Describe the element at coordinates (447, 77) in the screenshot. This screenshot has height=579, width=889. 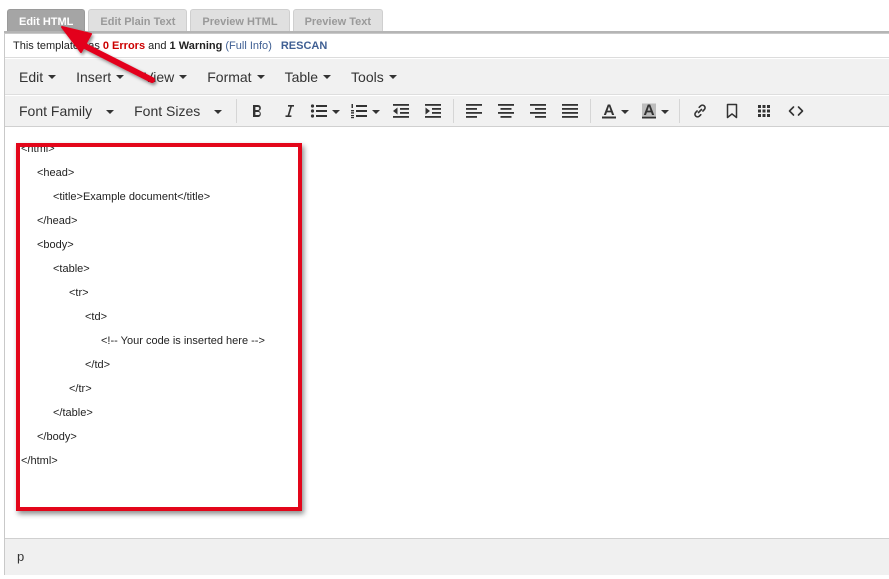
I see `menu-bar: Edit Insert View Format Table Tools` at that location.